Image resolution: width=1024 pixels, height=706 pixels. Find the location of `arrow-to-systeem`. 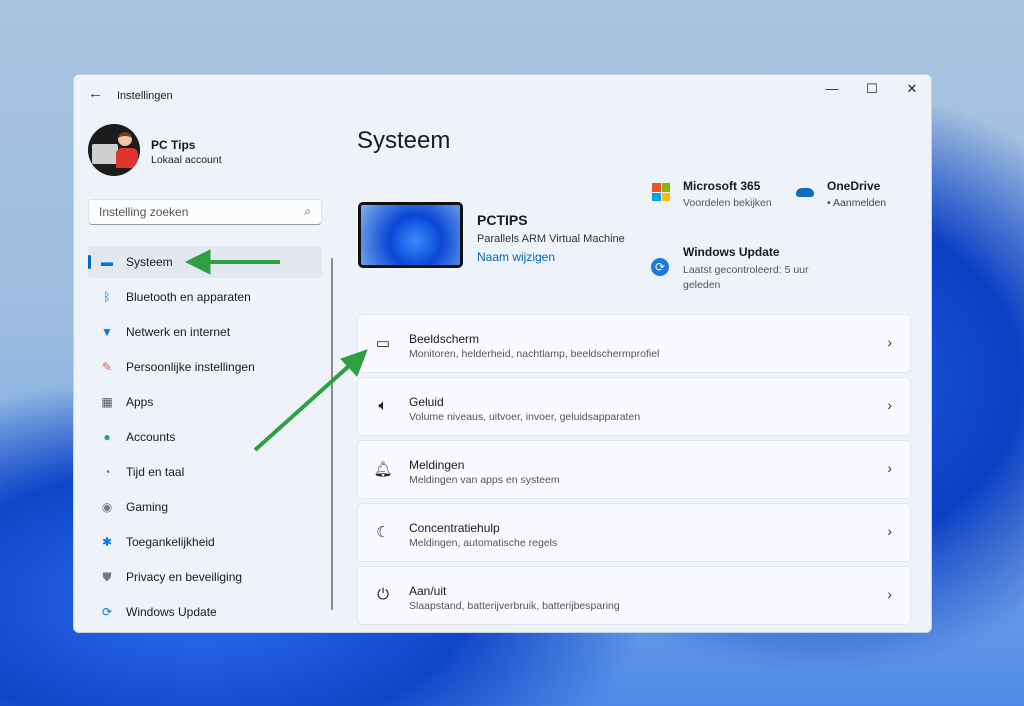

arrow-to-systeem is located at coordinates (232, 262).